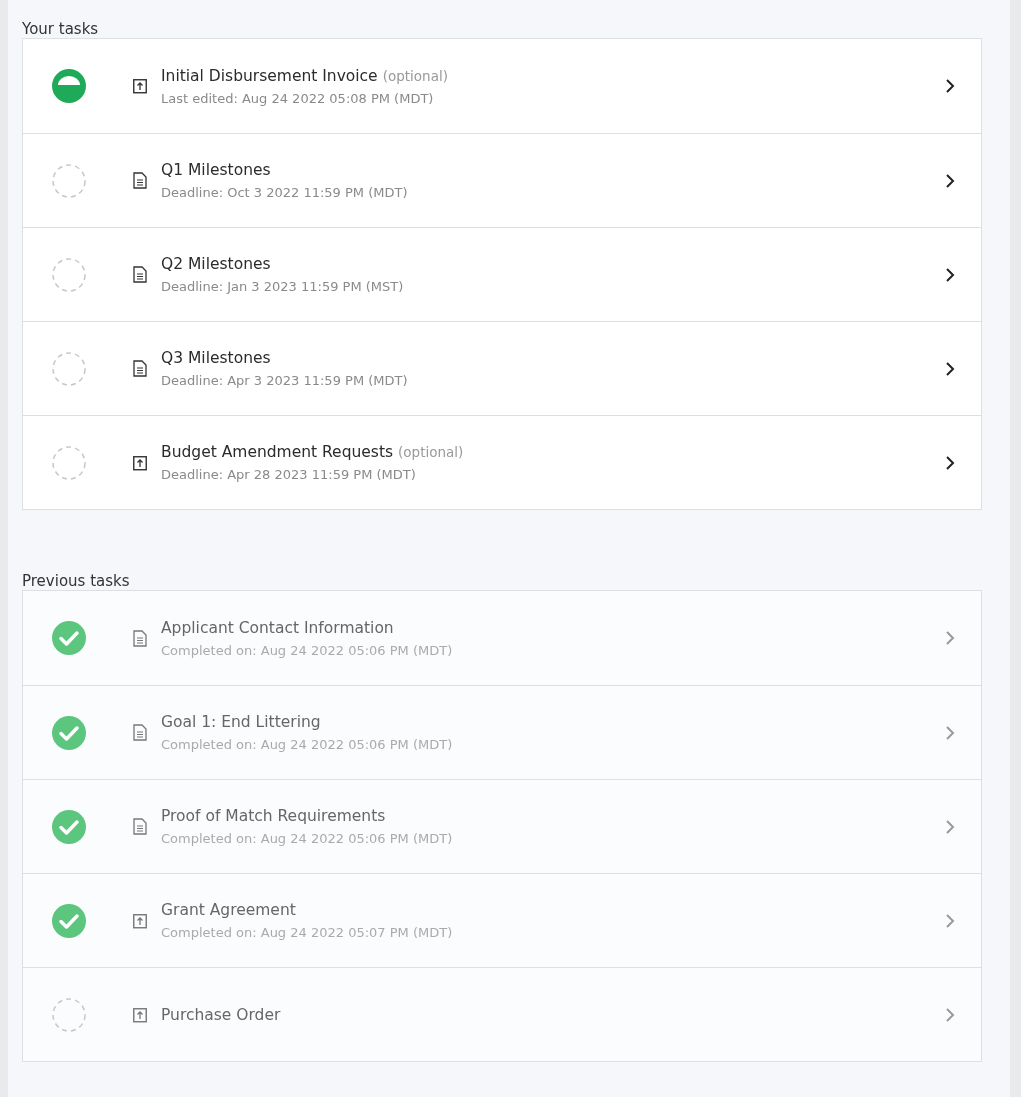  Describe the element at coordinates (76, 581) in the screenshot. I see `section-heading: Previous tasks` at that location.